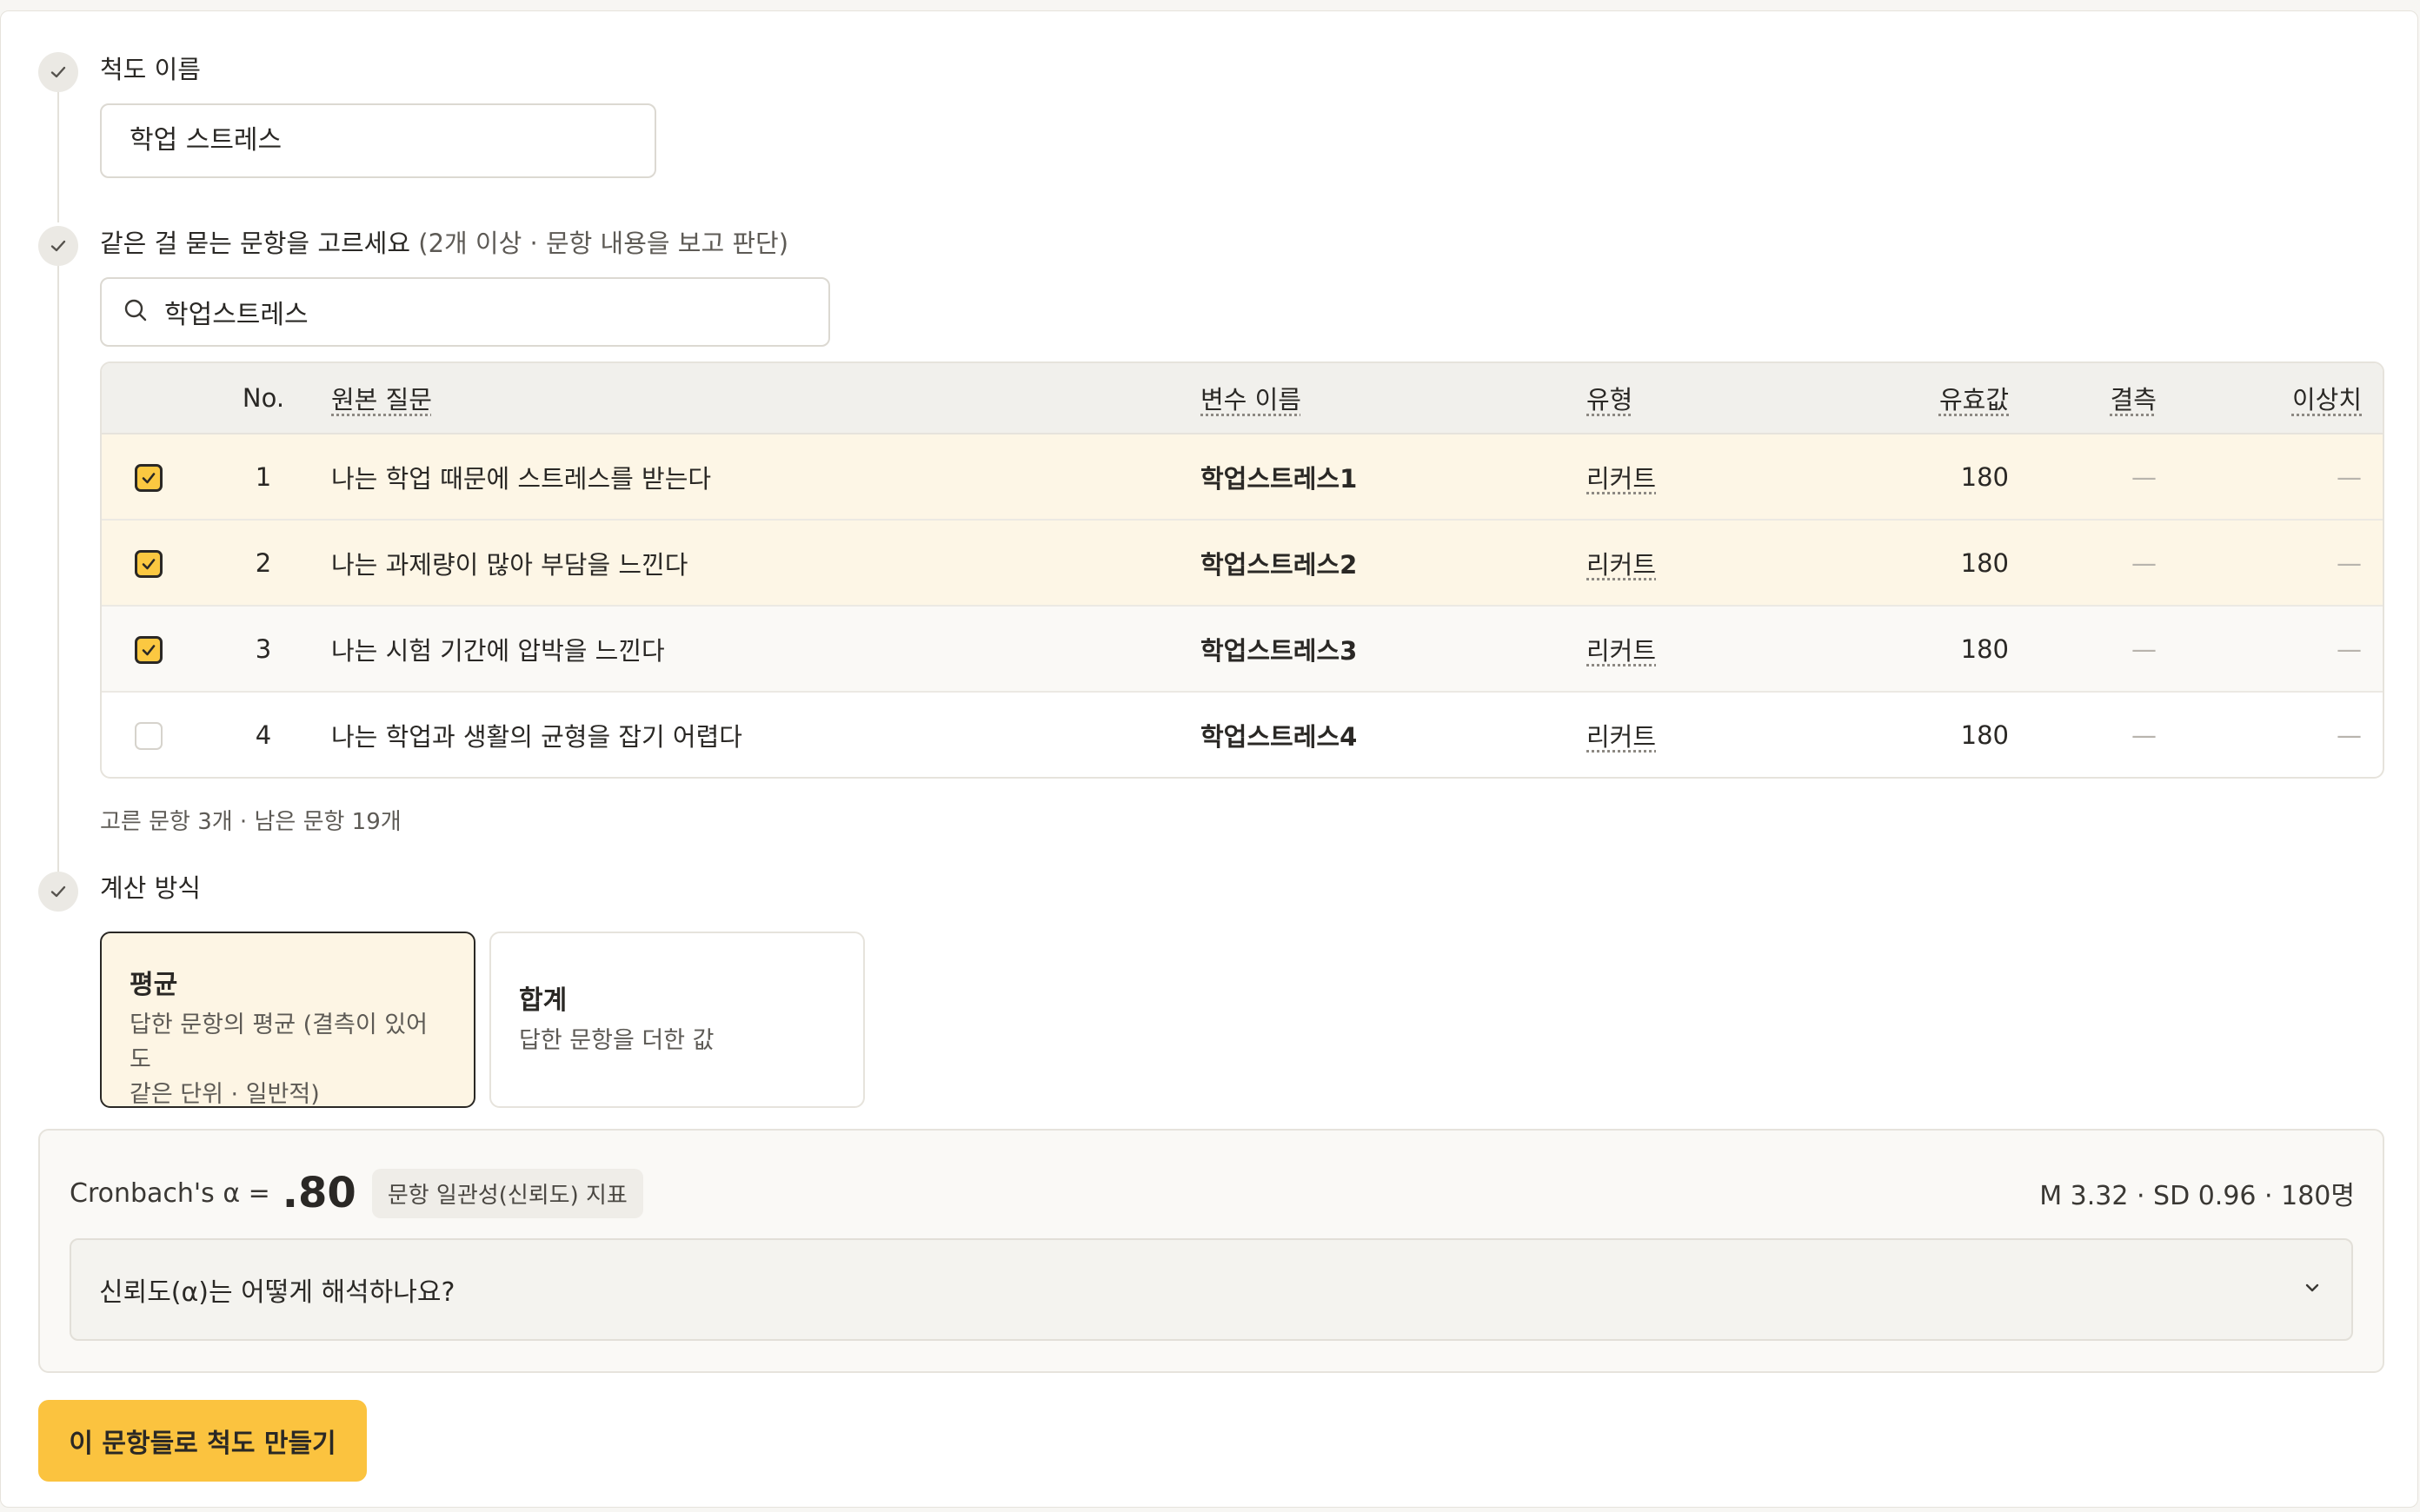 The height and width of the screenshot is (1512, 2420). What do you see at coordinates (536, 736) in the screenshot?
I see `row-question: 나는 학업과 생활의 균형을 잡기 어렵다` at bounding box center [536, 736].